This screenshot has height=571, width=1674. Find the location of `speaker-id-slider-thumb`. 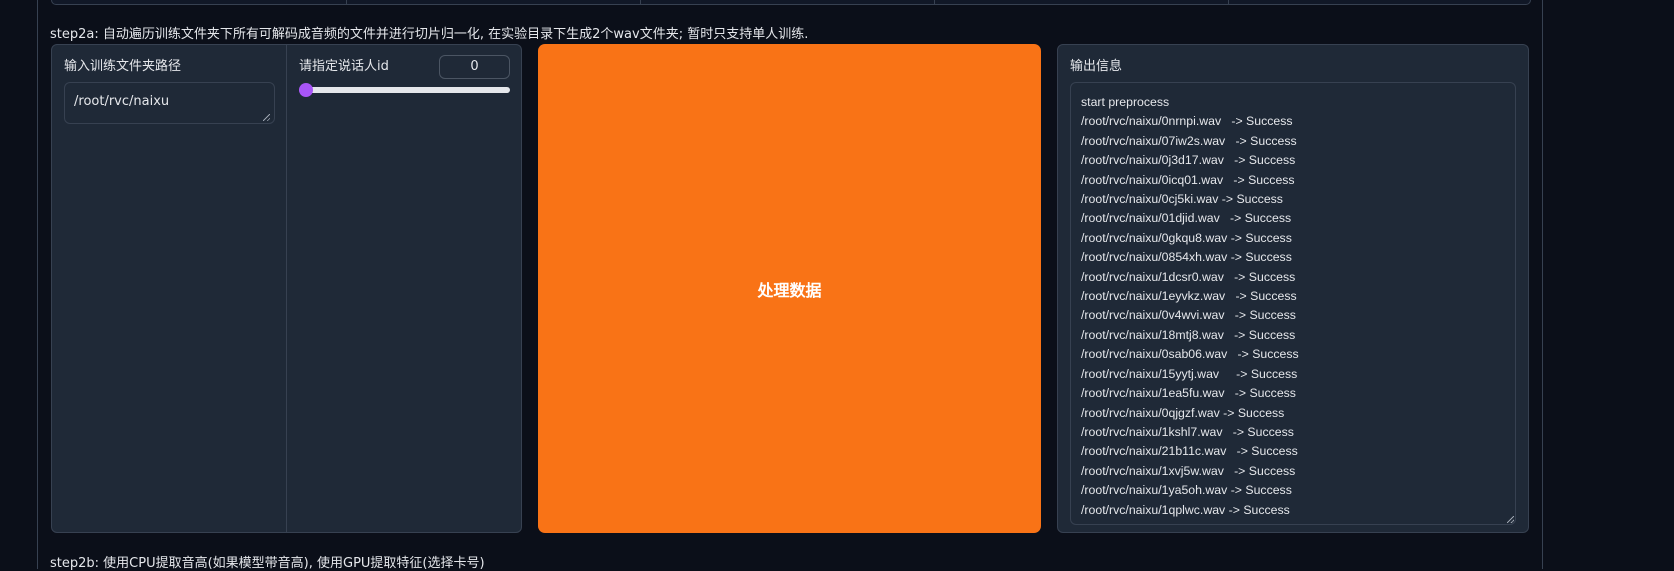

speaker-id-slider-thumb is located at coordinates (306, 90).